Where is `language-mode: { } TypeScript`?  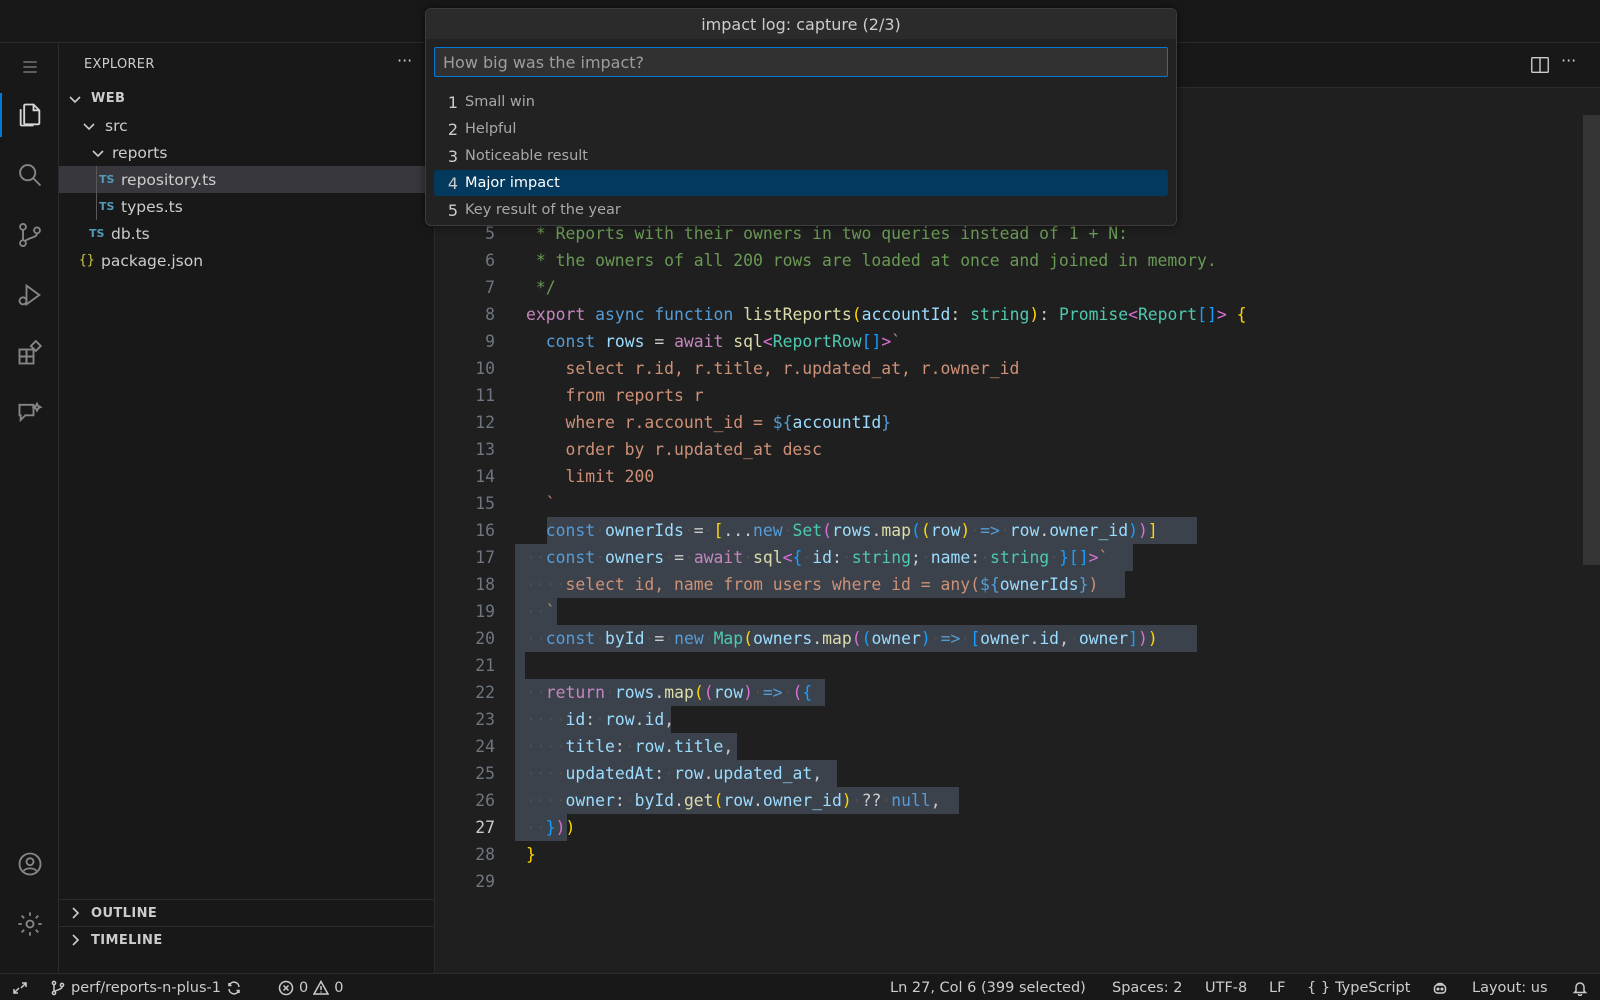
language-mode: { } TypeScript is located at coordinates (1358, 987).